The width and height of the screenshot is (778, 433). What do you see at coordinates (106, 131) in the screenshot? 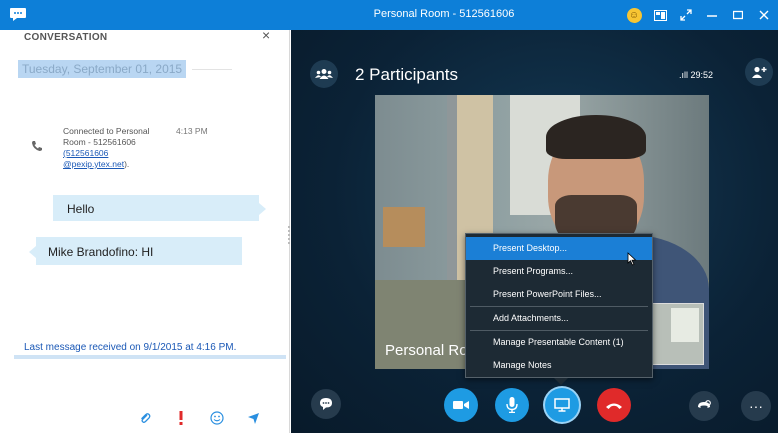
I see `system-message-line1: Connected to Personal` at bounding box center [106, 131].